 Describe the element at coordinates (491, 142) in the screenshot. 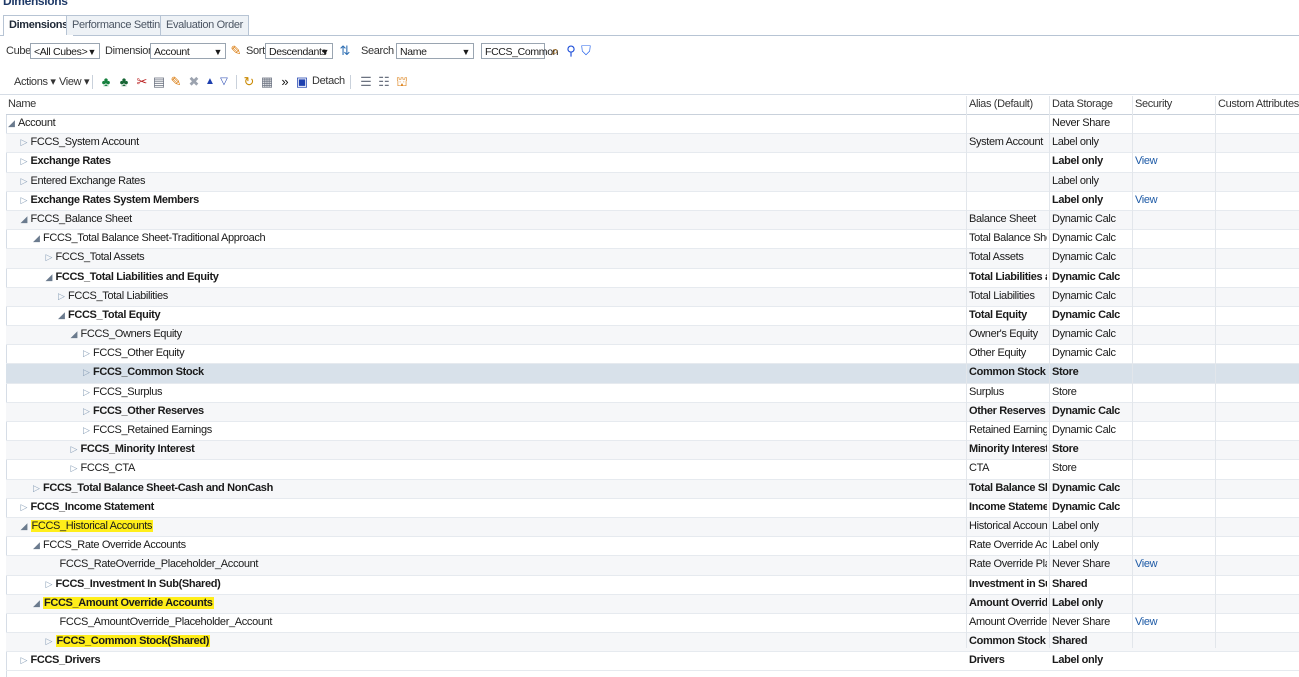

I see `member-name-cell: ▷ FCCS_System Account` at that location.